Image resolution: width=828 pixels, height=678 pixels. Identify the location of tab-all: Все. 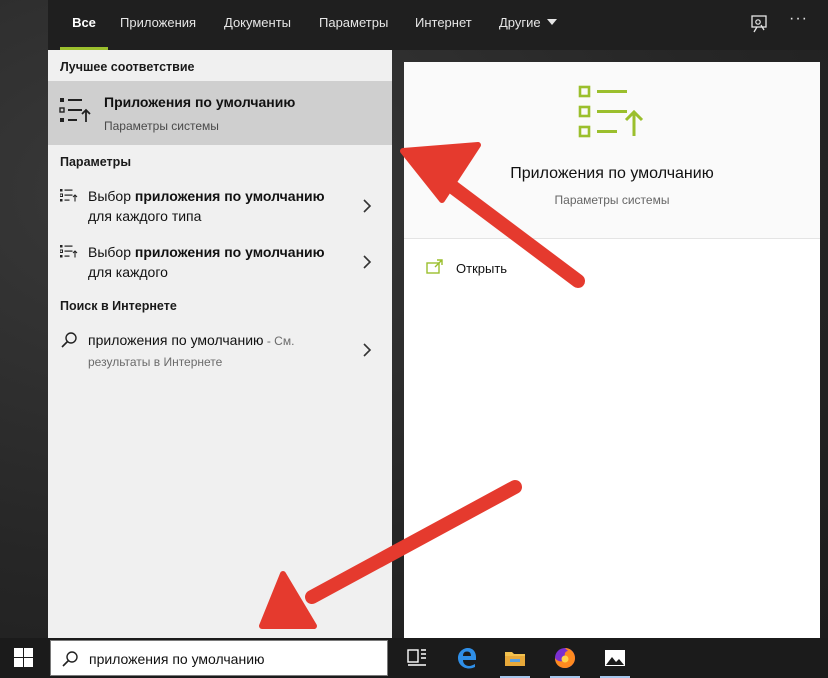
(84, 25).